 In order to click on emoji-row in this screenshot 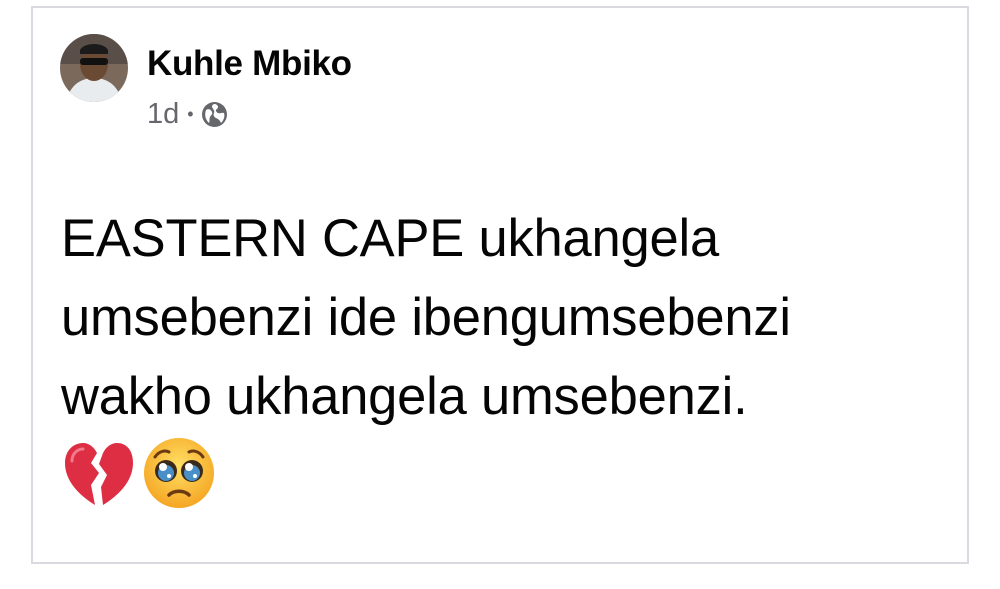, I will do `click(141, 475)`.